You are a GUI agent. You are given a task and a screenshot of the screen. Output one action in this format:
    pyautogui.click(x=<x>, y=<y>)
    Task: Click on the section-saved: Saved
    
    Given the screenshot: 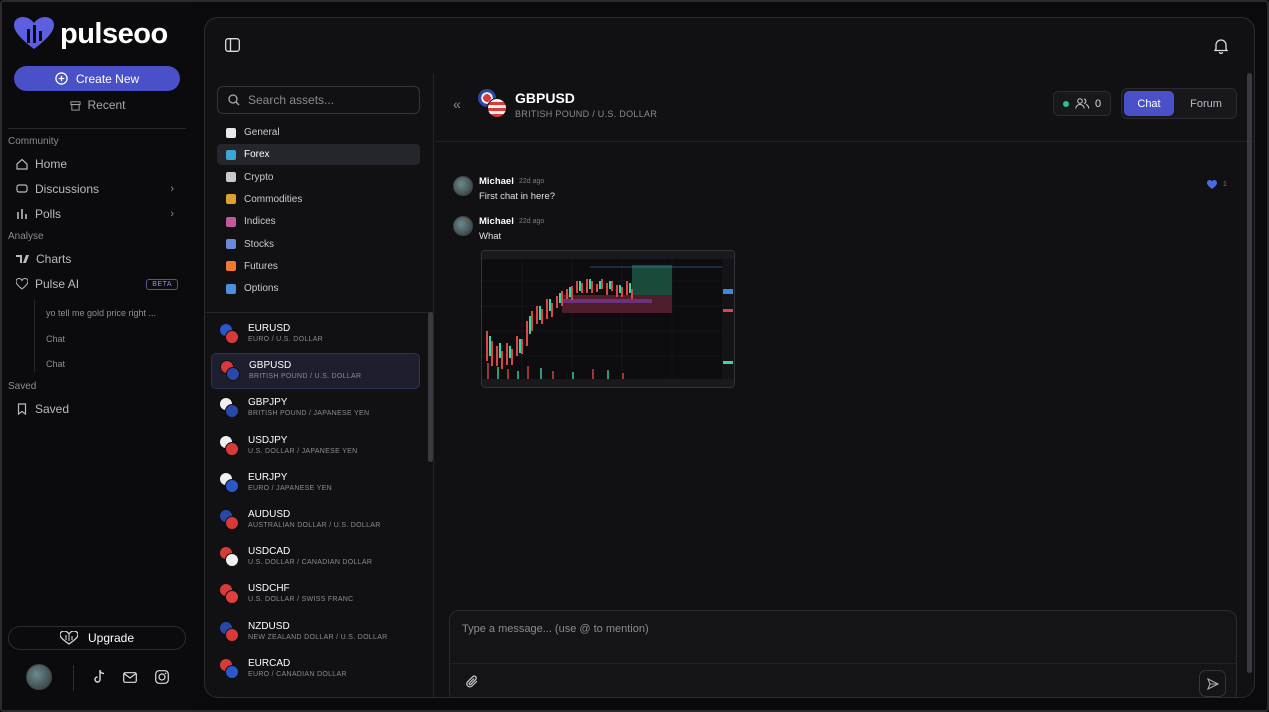 What is the action you would take?
    pyautogui.click(x=22, y=386)
    